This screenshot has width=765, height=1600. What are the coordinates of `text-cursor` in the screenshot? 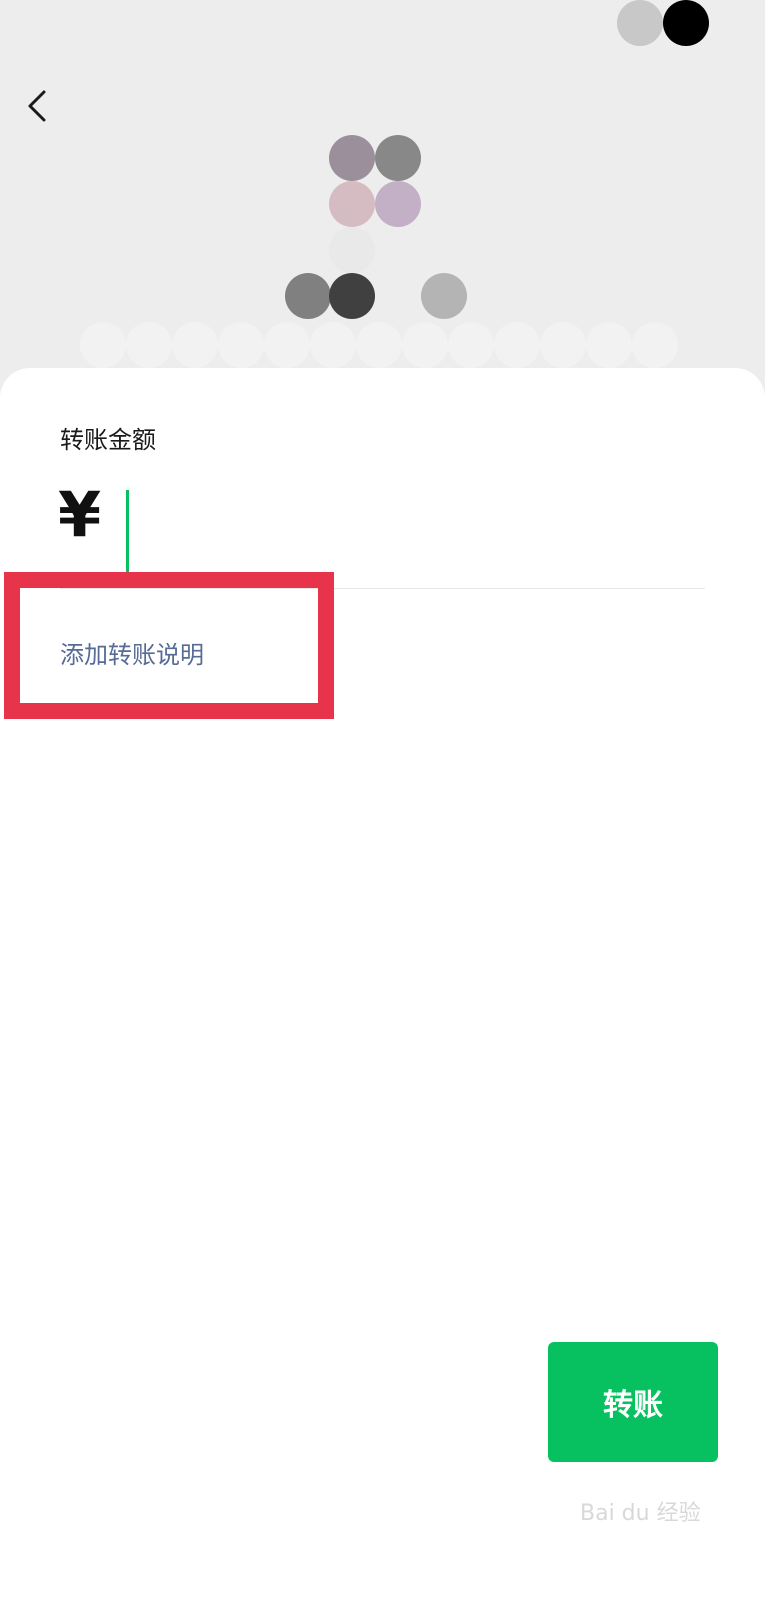 It's located at (127, 531).